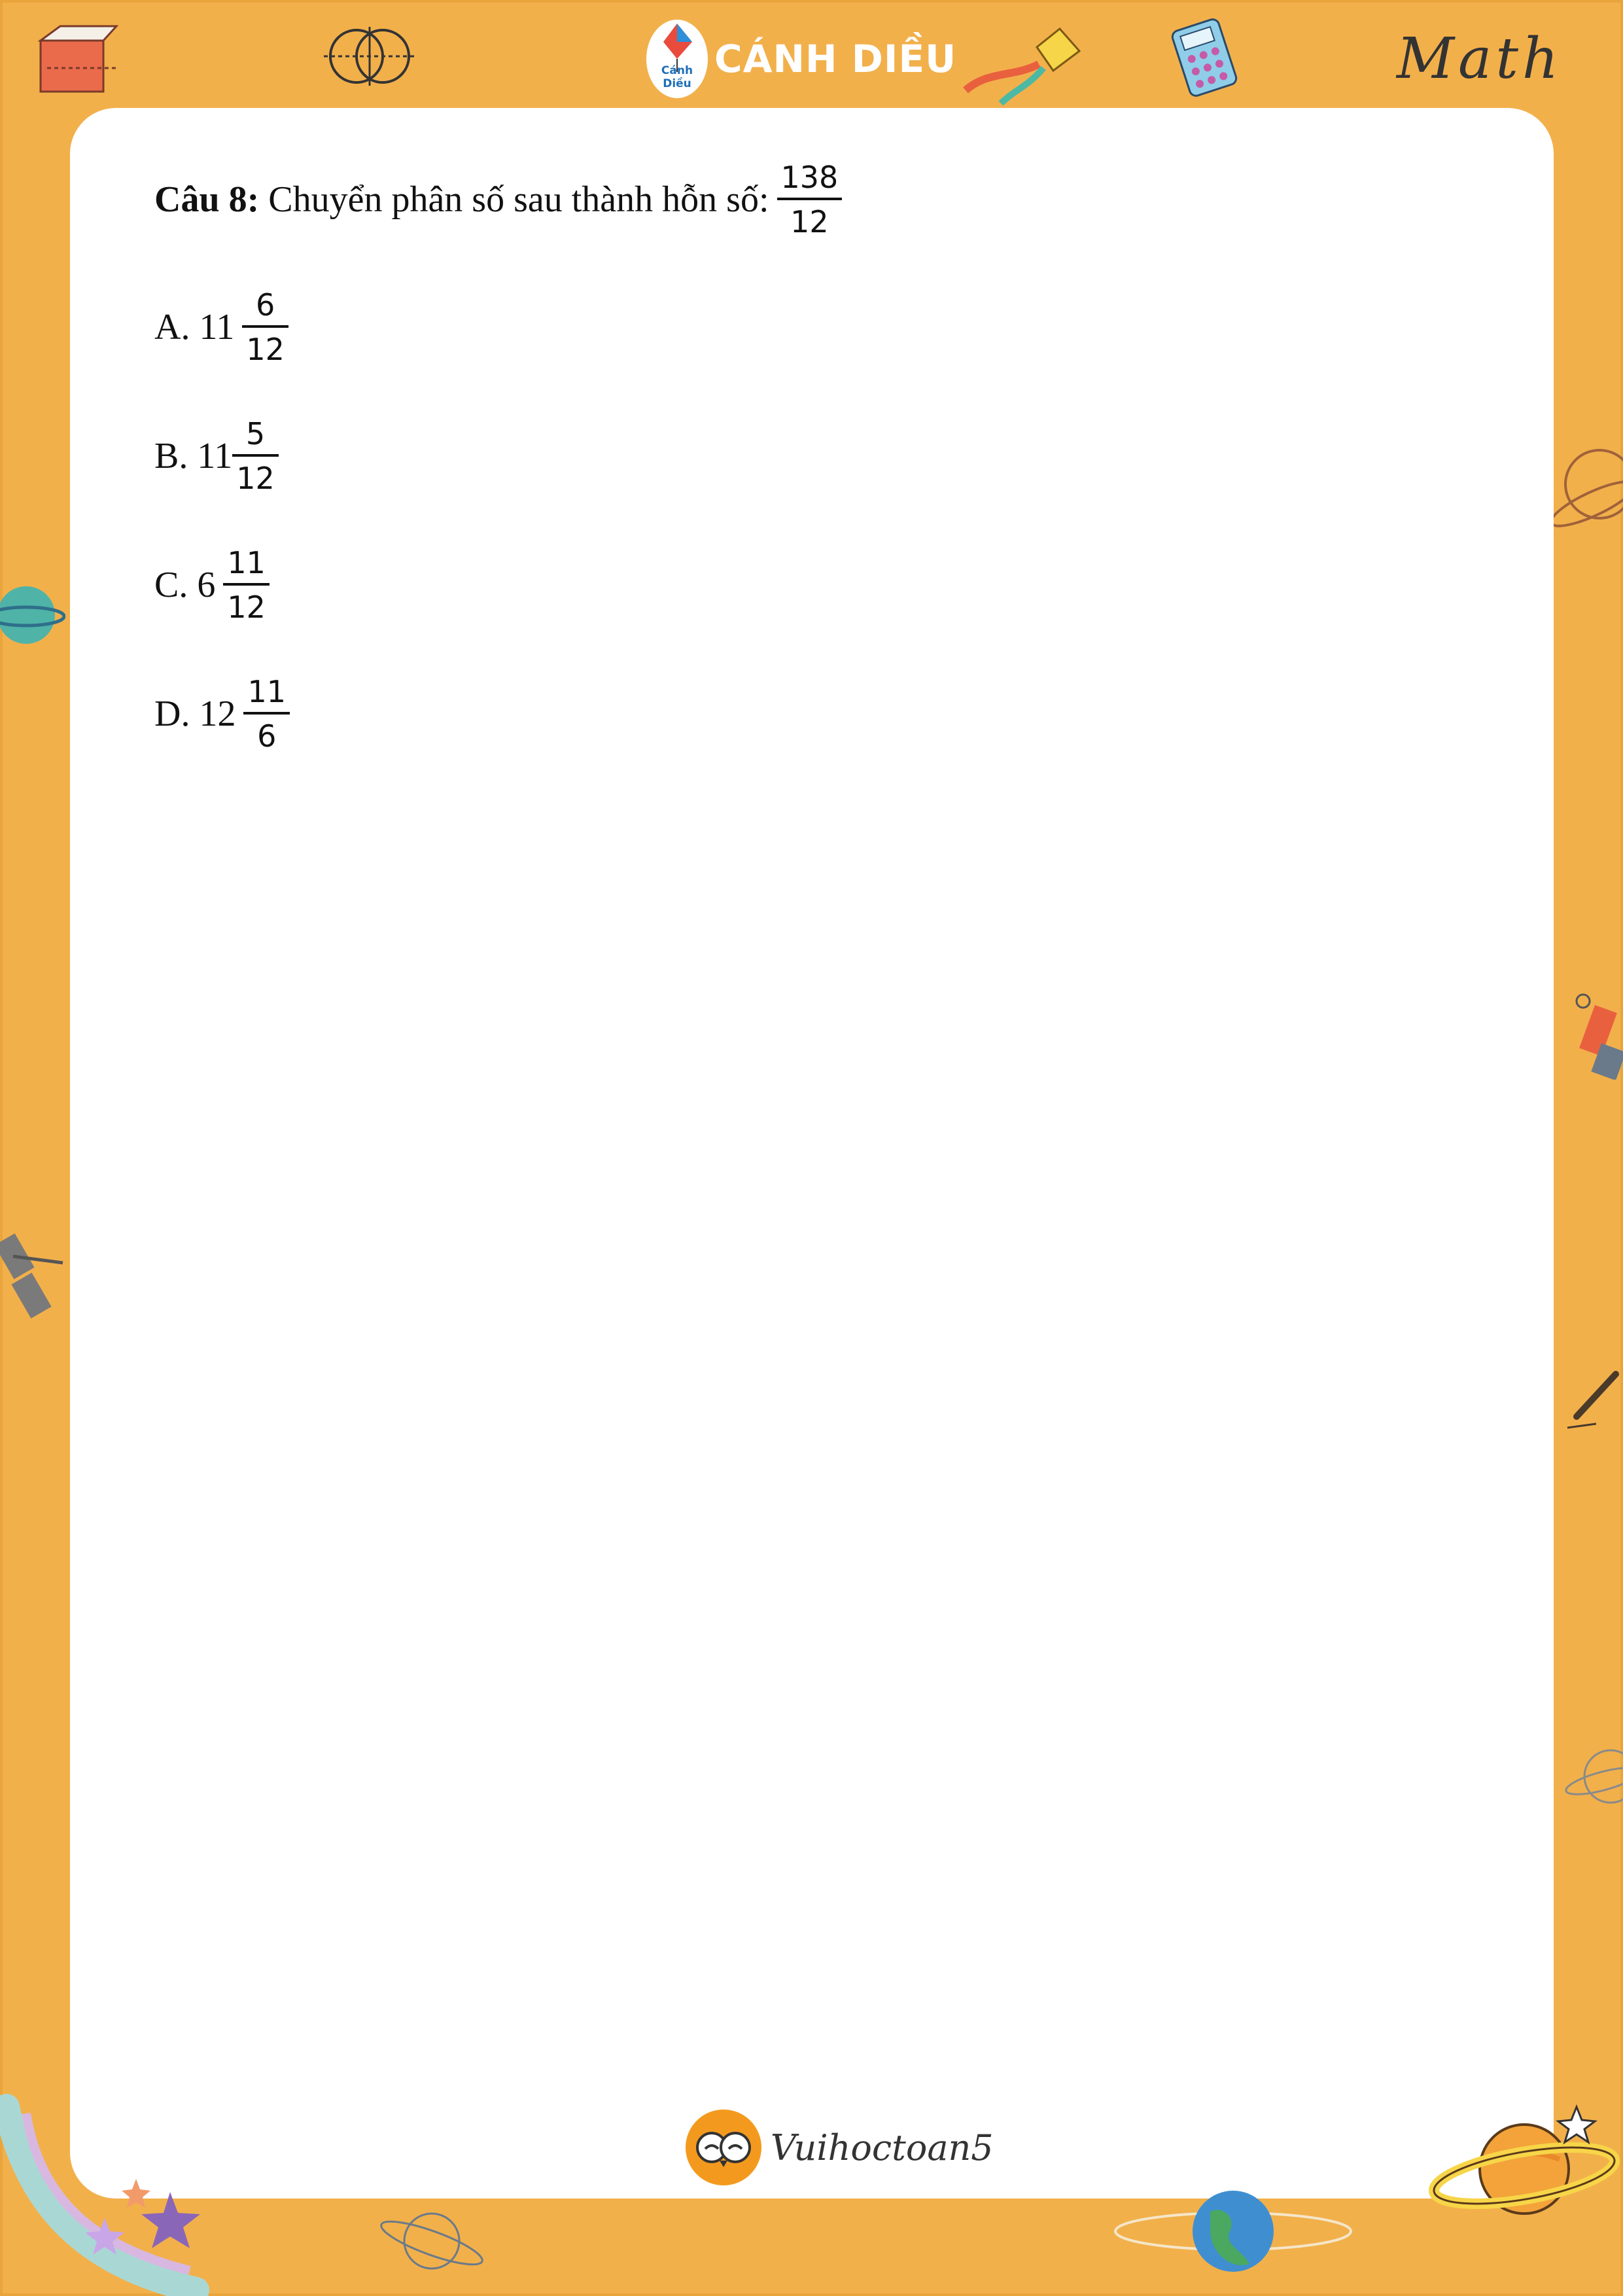 The image size is (1623, 2296). Describe the element at coordinates (256, 433) in the screenshot. I see `fraction-numerator: 5` at that location.